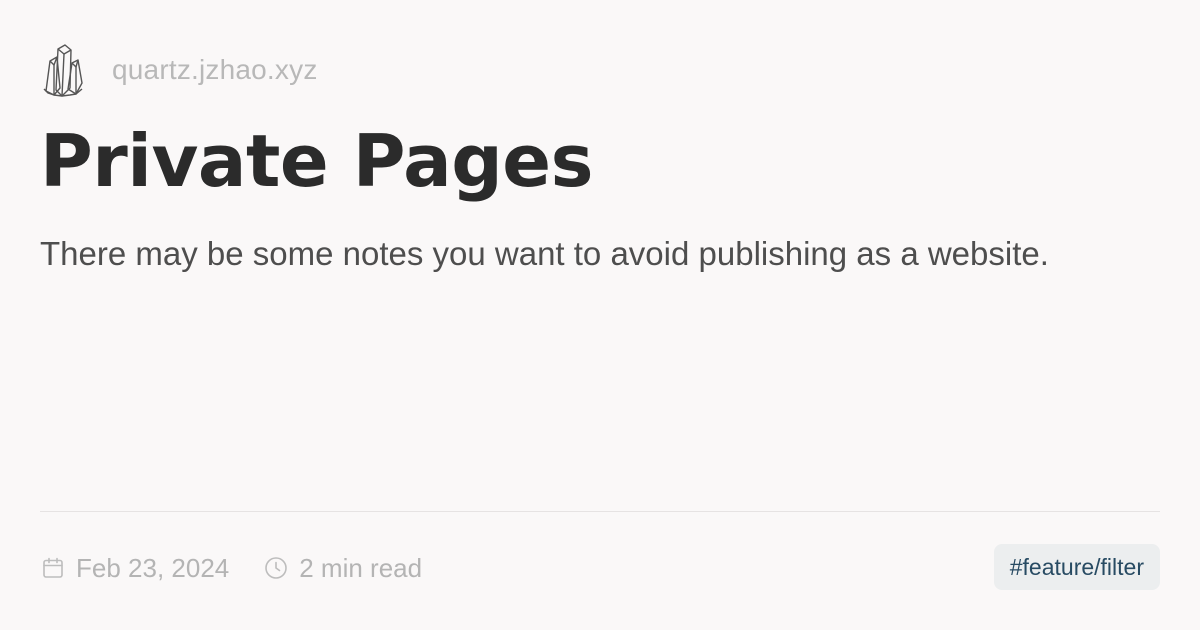 This screenshot has height=630, width=1200. I want to click on site-name: quartz.jzhao.xyz, so click(215, 70).